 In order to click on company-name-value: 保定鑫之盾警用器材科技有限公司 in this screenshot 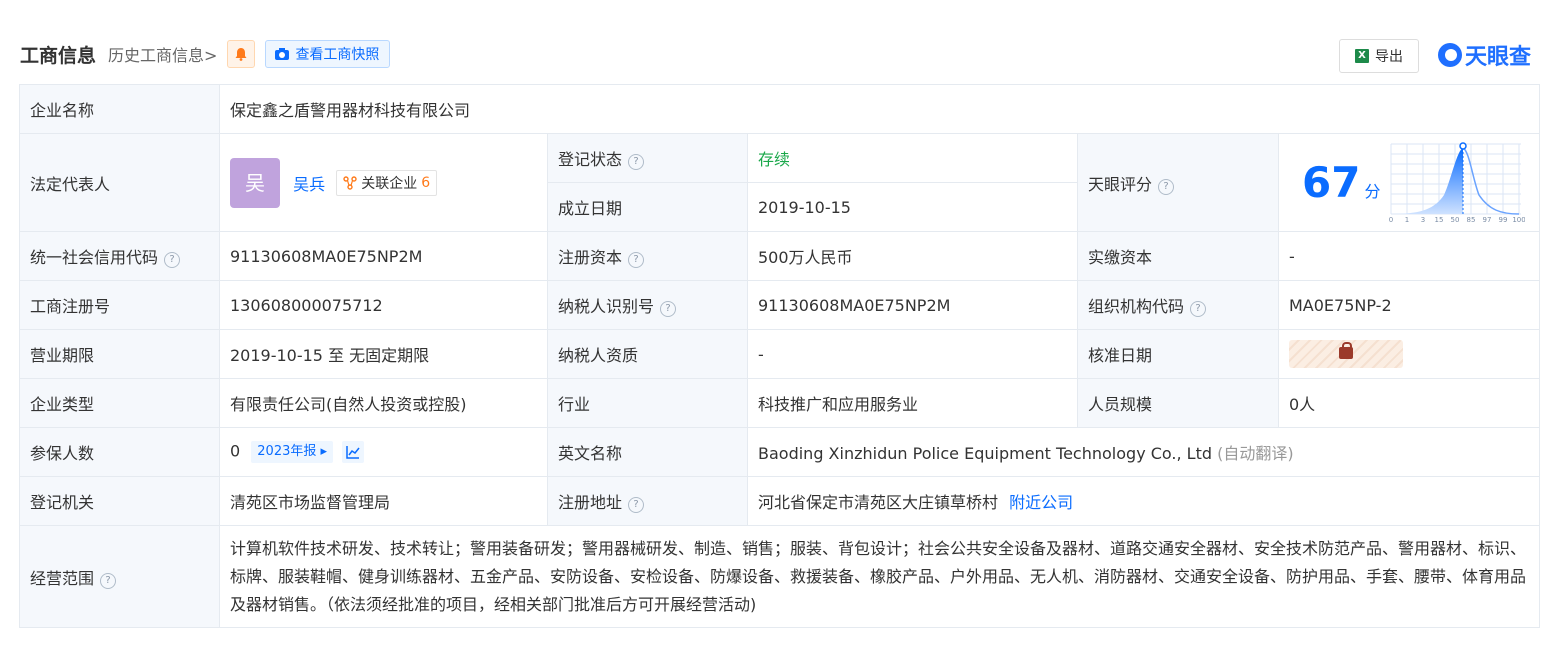, I will do `click(879, 109)`.